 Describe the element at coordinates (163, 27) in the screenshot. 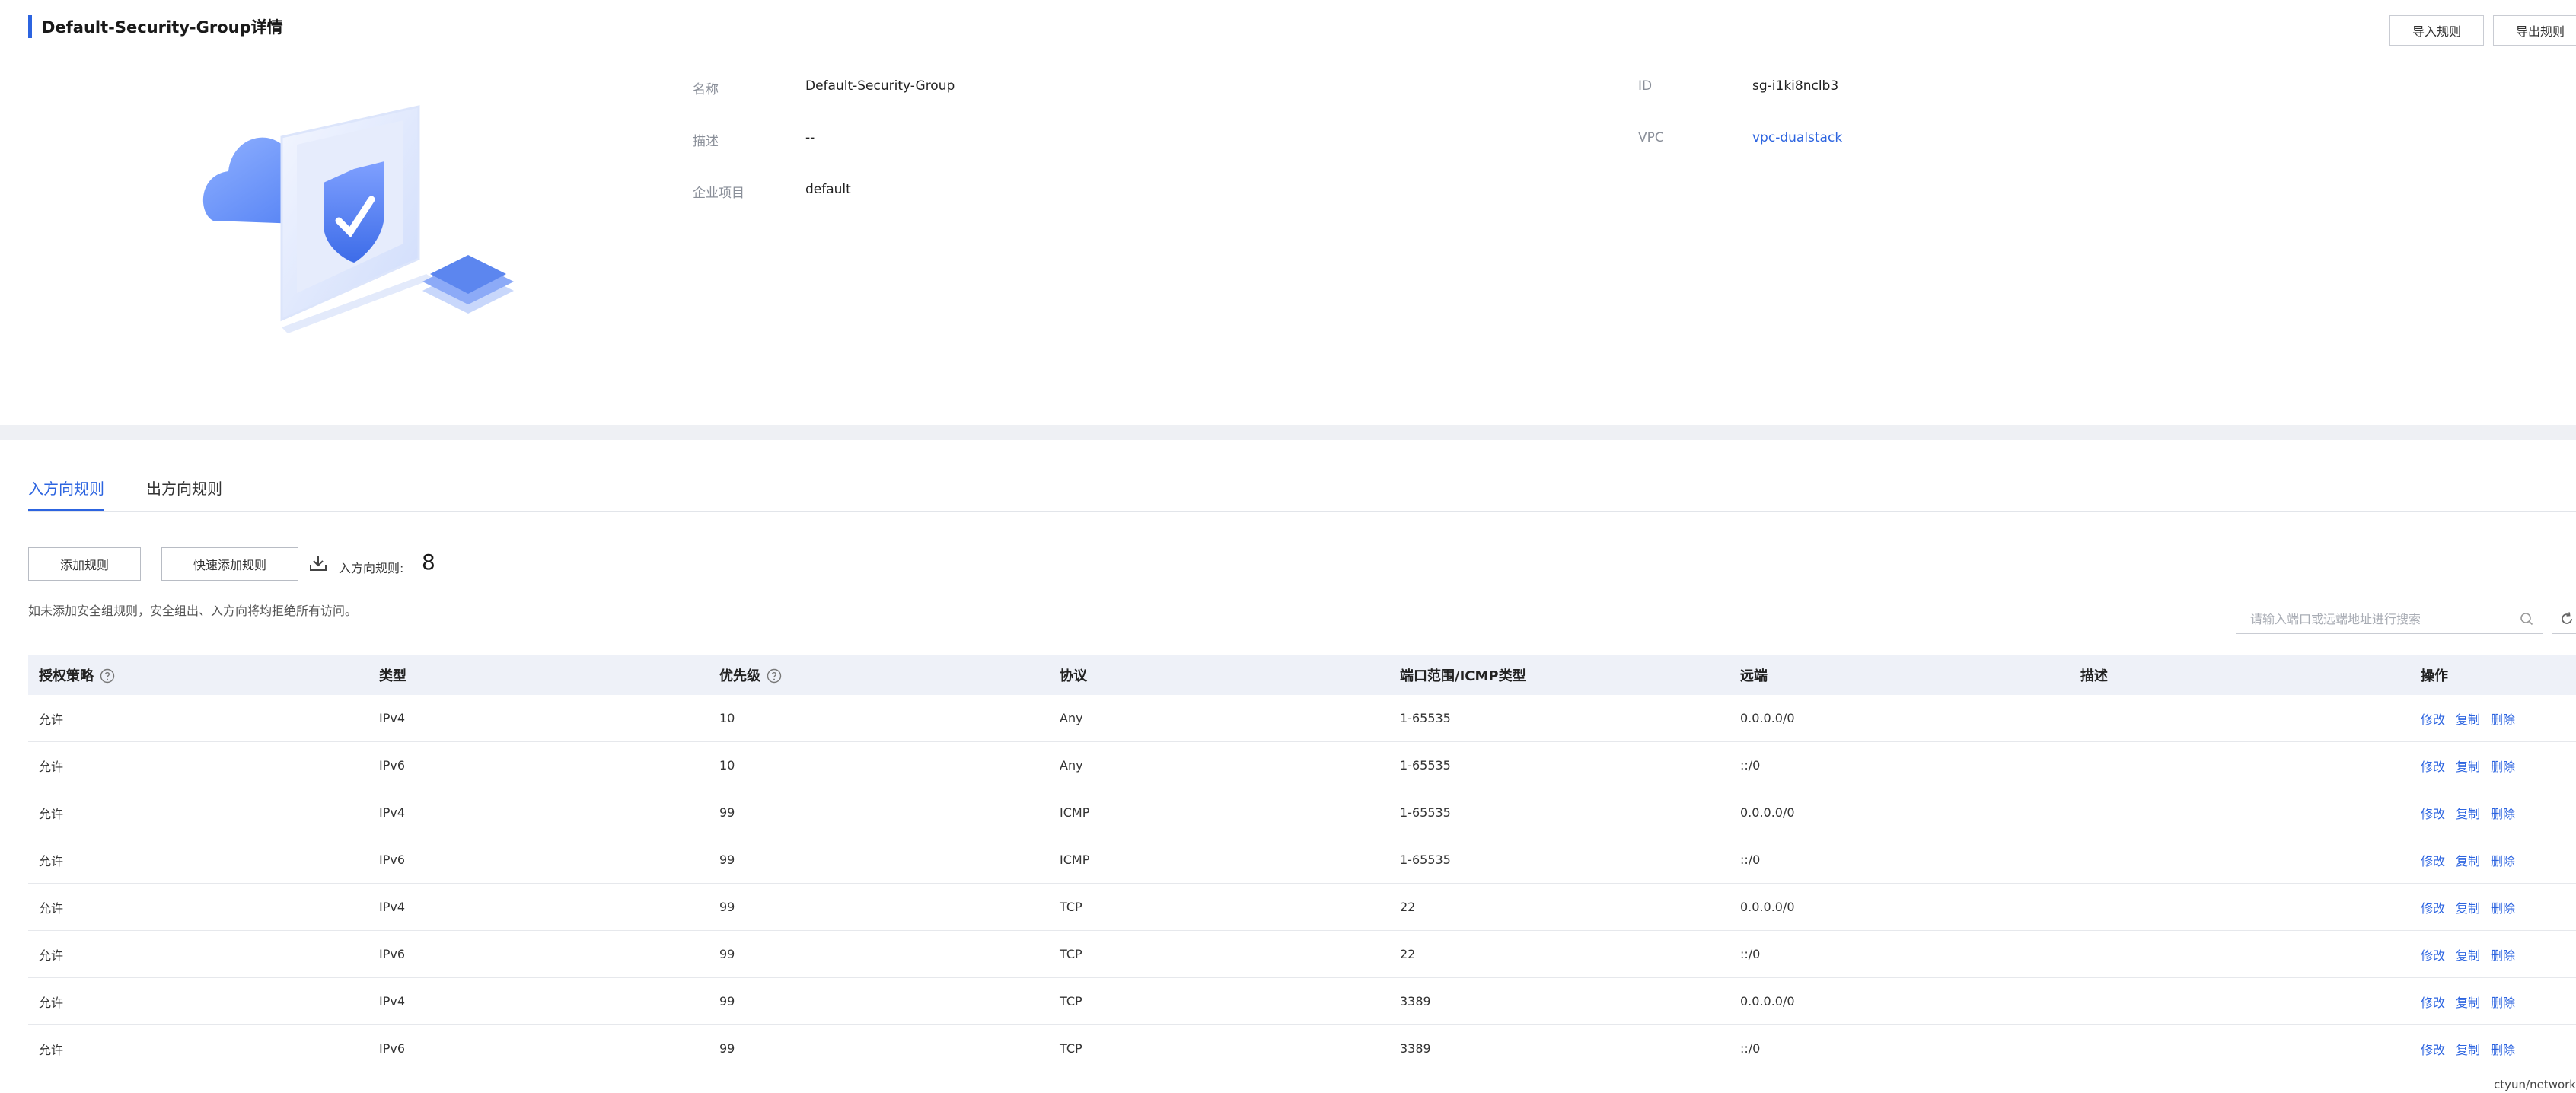

I see `page-title: Default-Security-Group详情` at that location.